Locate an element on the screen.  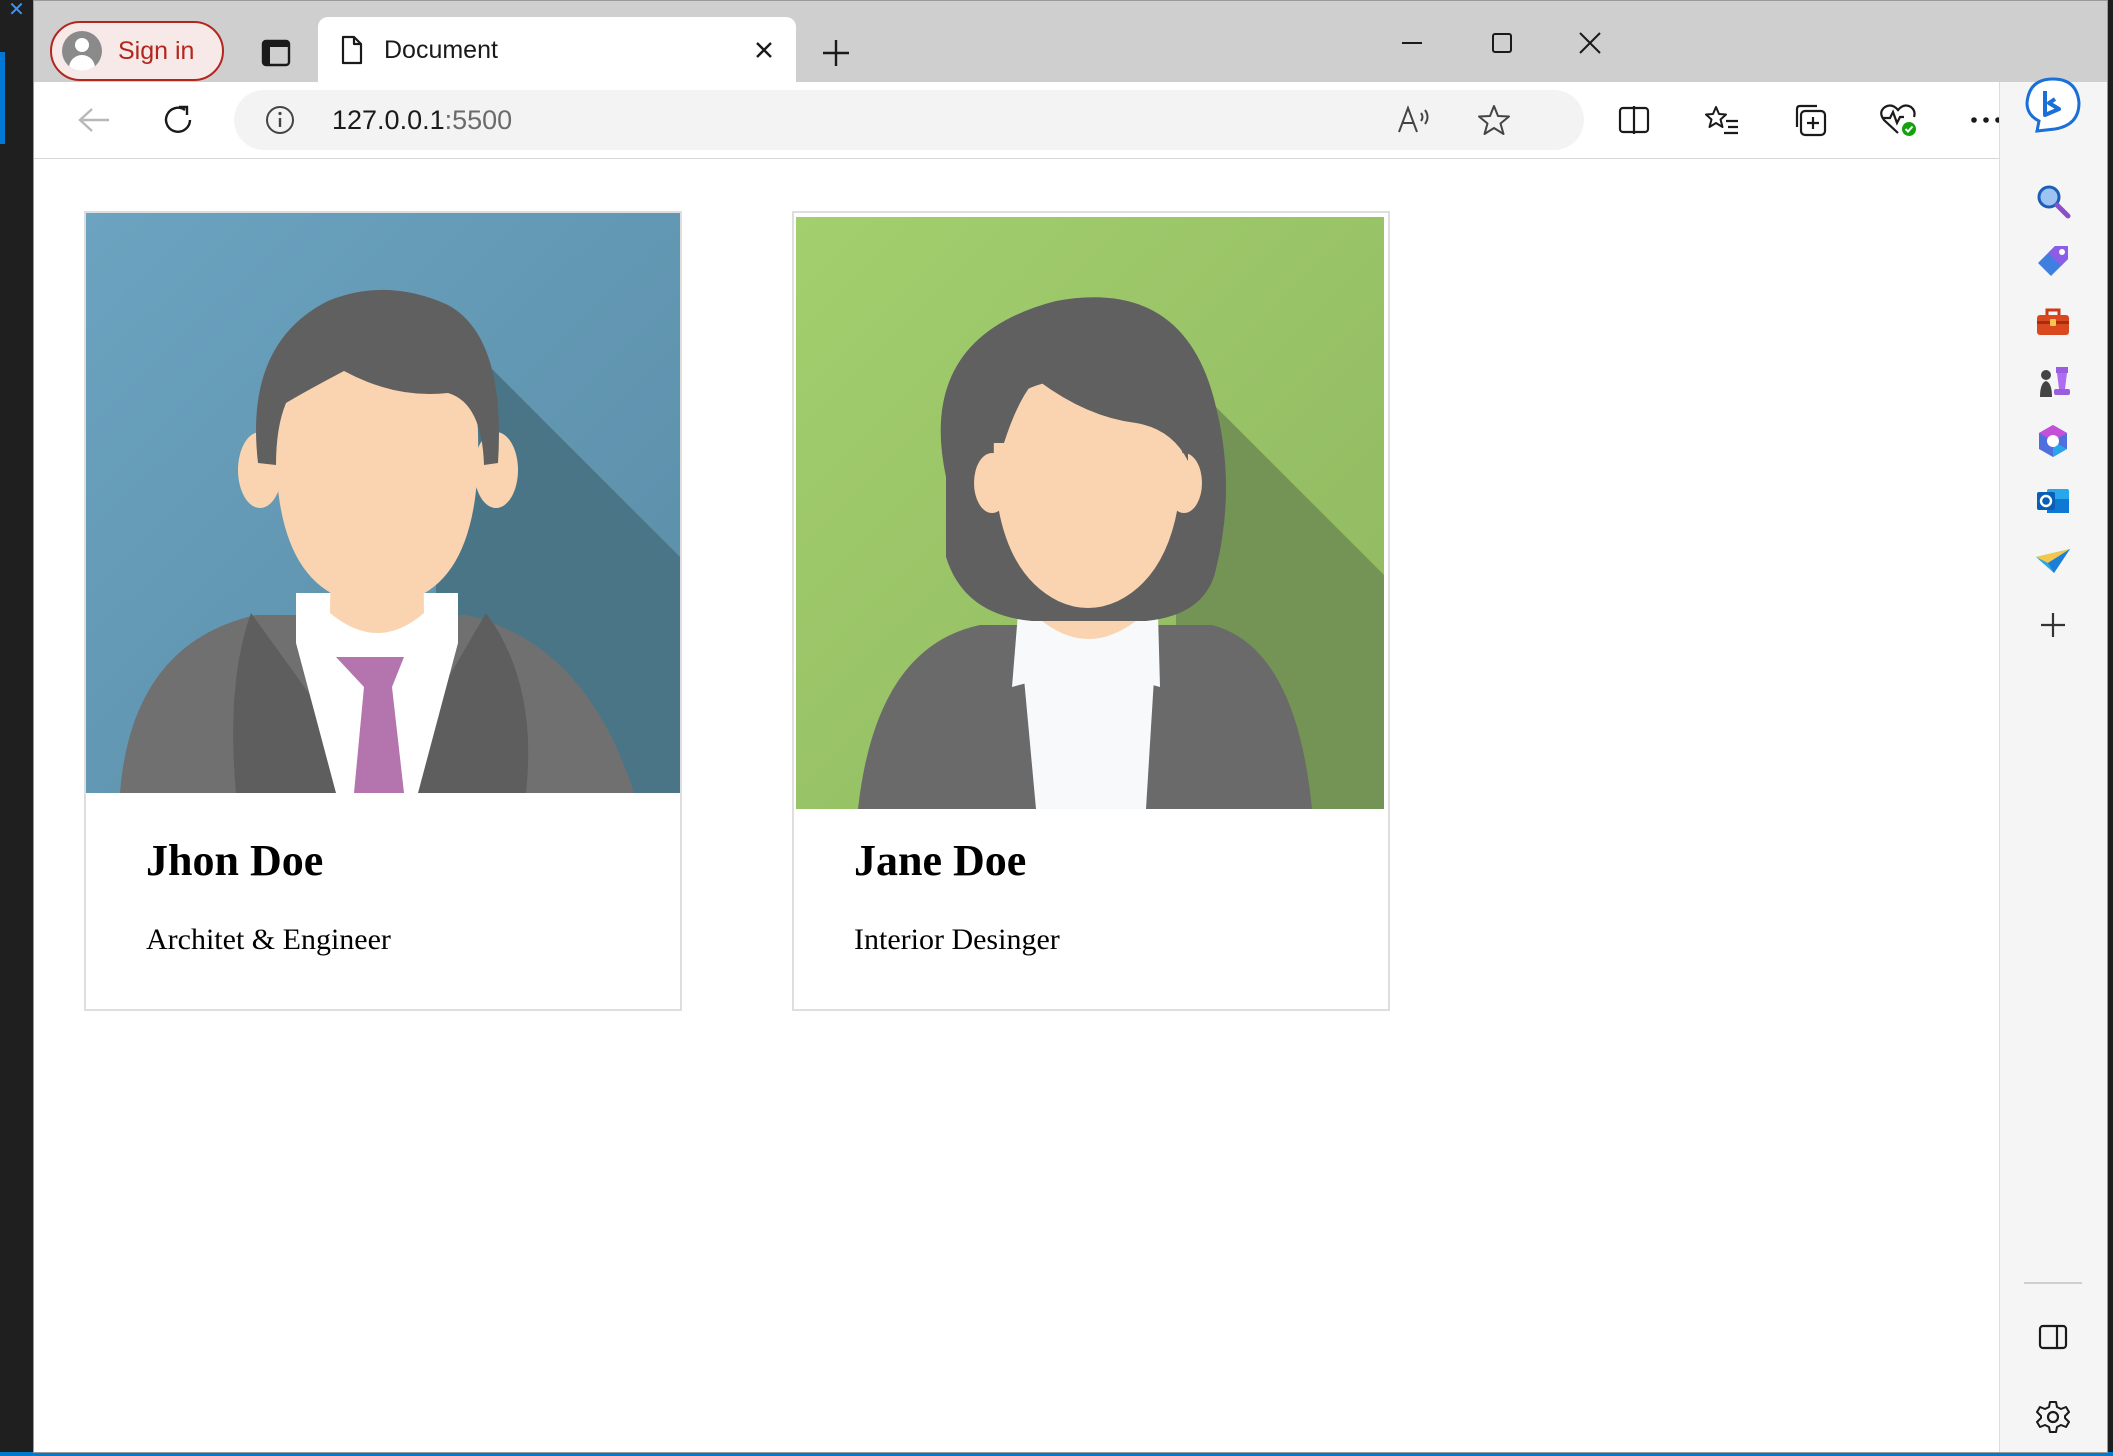
editor-activity-accent is located at coordinates (2, 98).